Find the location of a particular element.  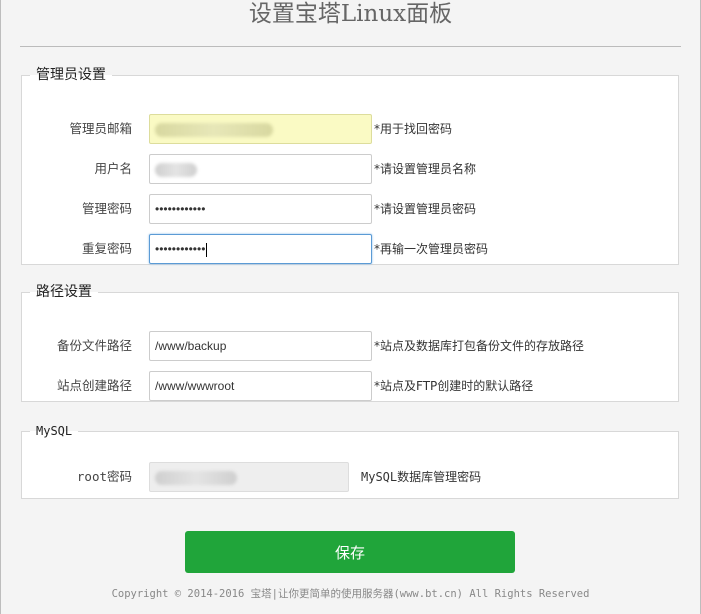

text-cursor is located at coordinates (207, 249).